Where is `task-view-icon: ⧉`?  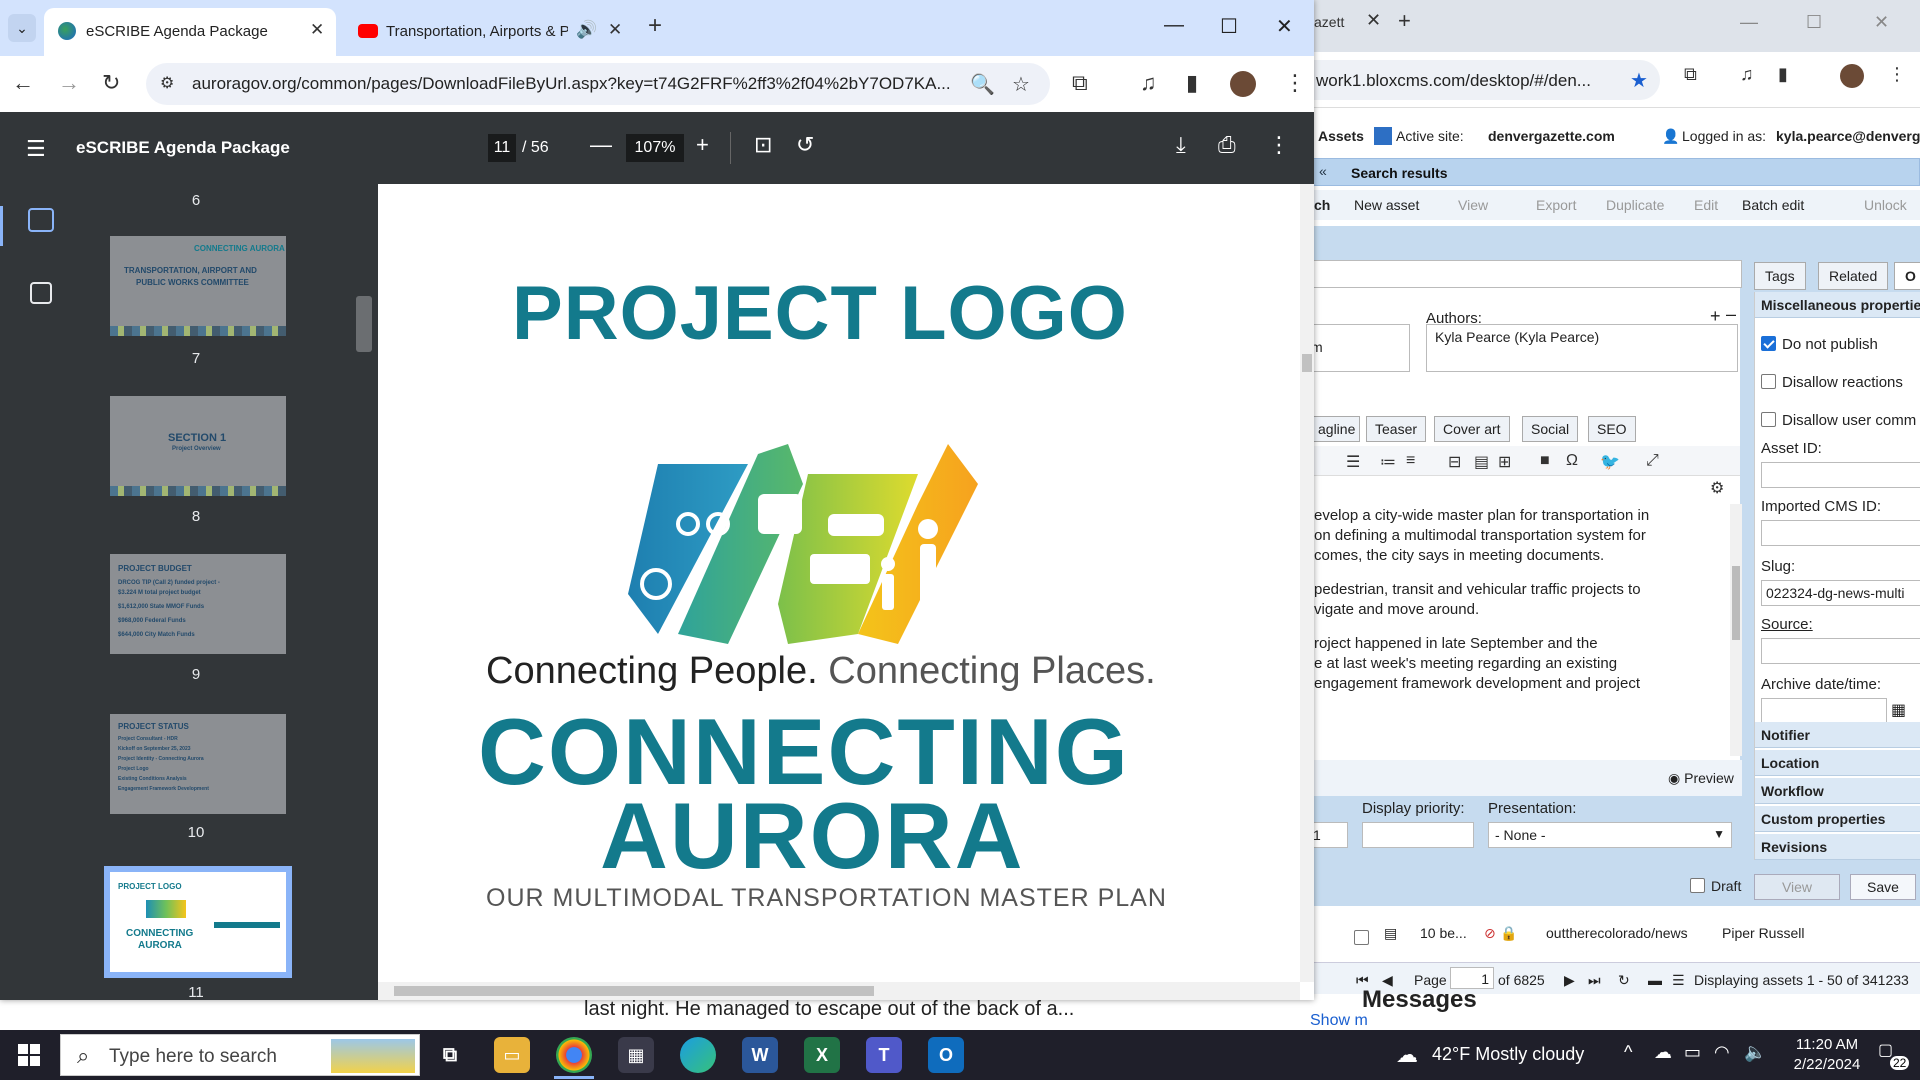 task-view-icon: ⧉ is located at coordinates (450, 1055).